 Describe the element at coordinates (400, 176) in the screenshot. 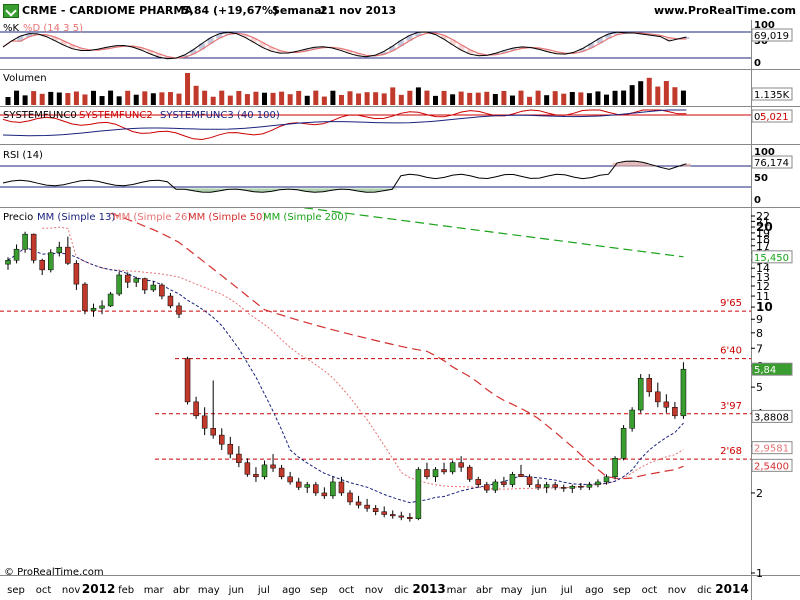

I see `rsi-panel: RSI (14) 100 50 0 76,174` at that location.